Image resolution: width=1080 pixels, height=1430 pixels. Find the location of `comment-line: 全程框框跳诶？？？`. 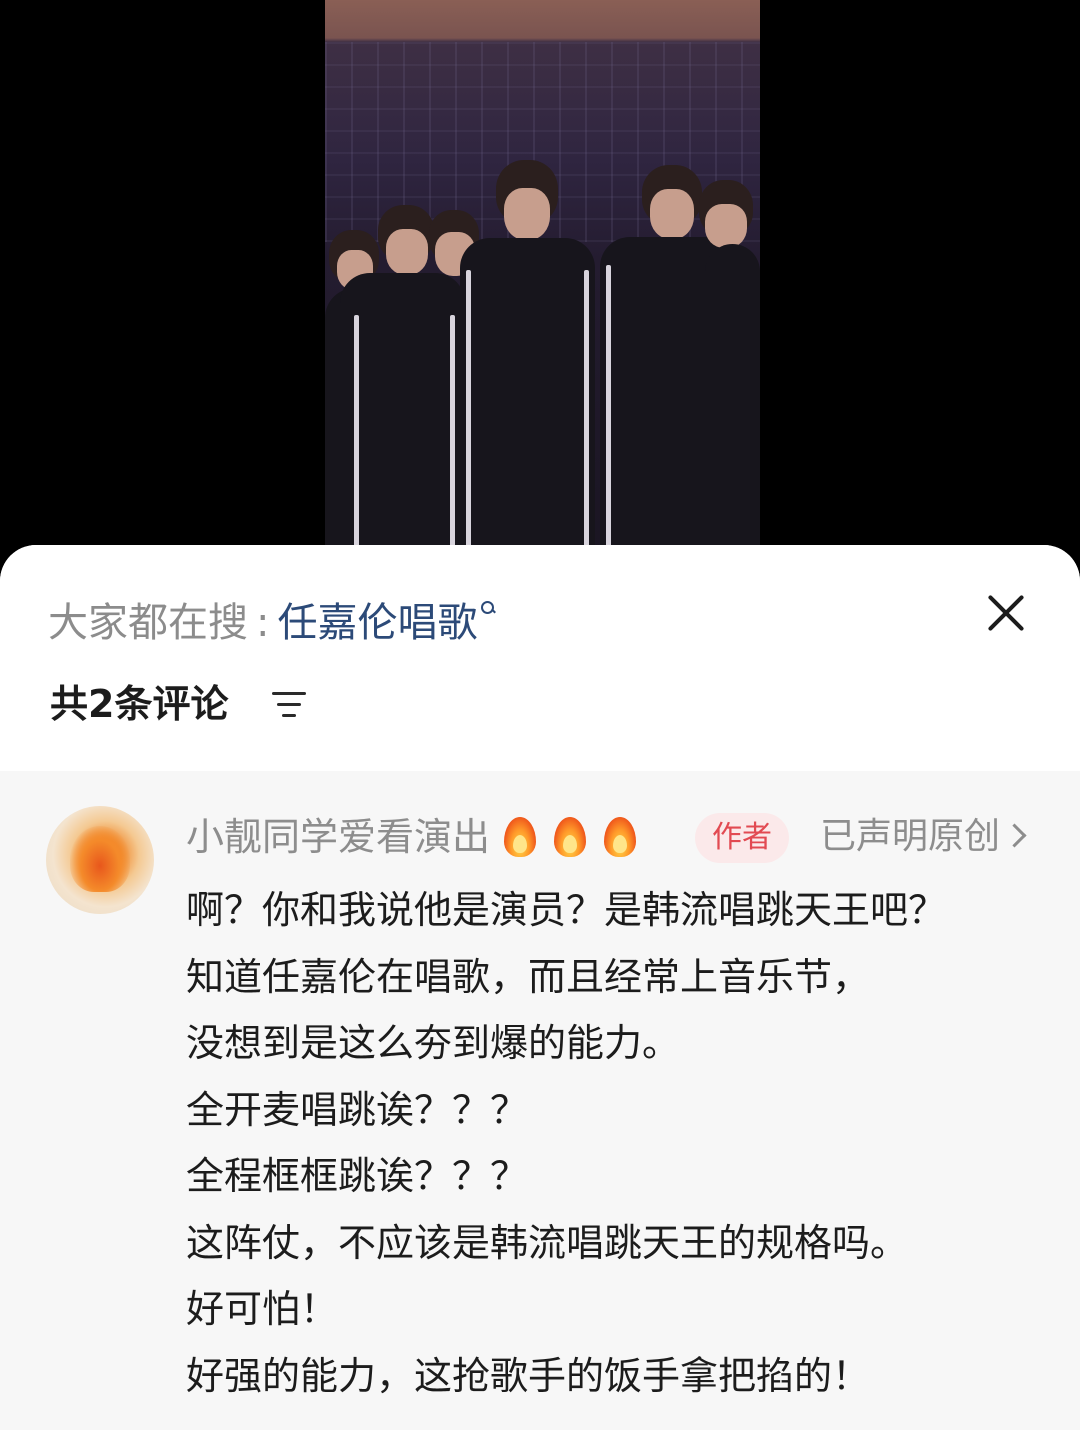

comment-line: 全程框框跳诶？？？ is located at coordinates (357, 1176).